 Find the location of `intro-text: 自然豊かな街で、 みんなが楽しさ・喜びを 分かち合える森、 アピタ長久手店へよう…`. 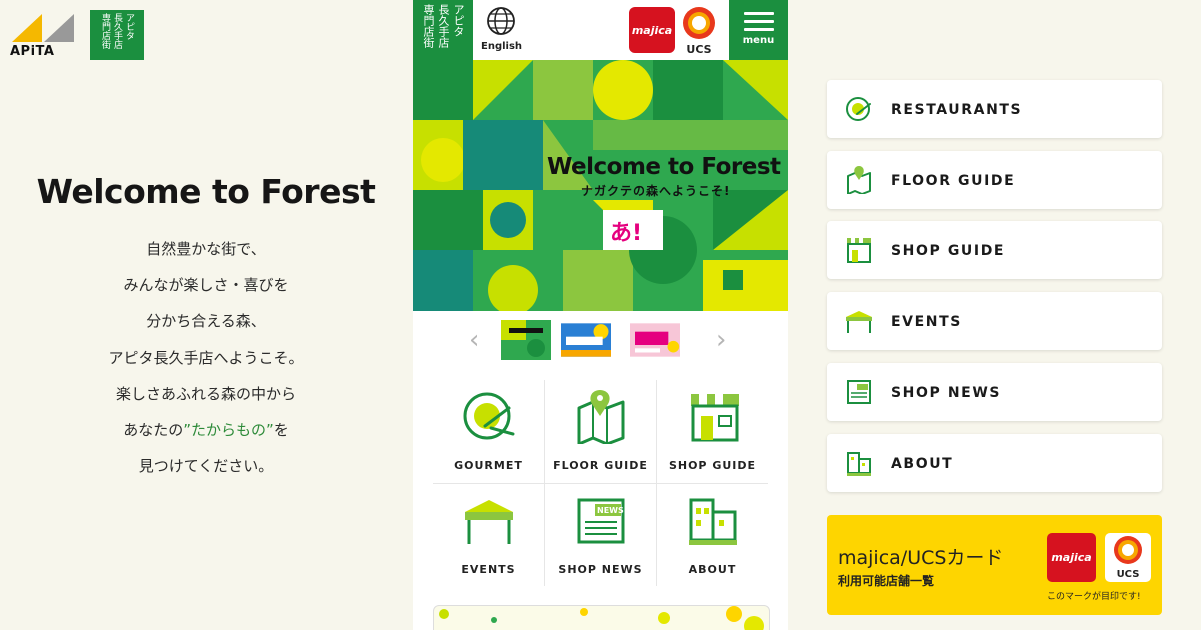

intro-text: 自然豊かな街で、 みんなが楽しさ・喜びを 分かち合える森、 アピタ長久手店へよう… is located at coordinates (206, 364).